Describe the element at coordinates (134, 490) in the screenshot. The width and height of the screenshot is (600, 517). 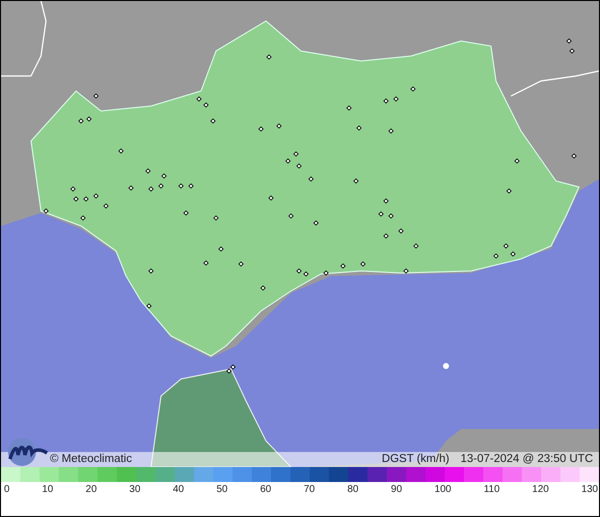
I see `scale-tick-label: 30` at that location.